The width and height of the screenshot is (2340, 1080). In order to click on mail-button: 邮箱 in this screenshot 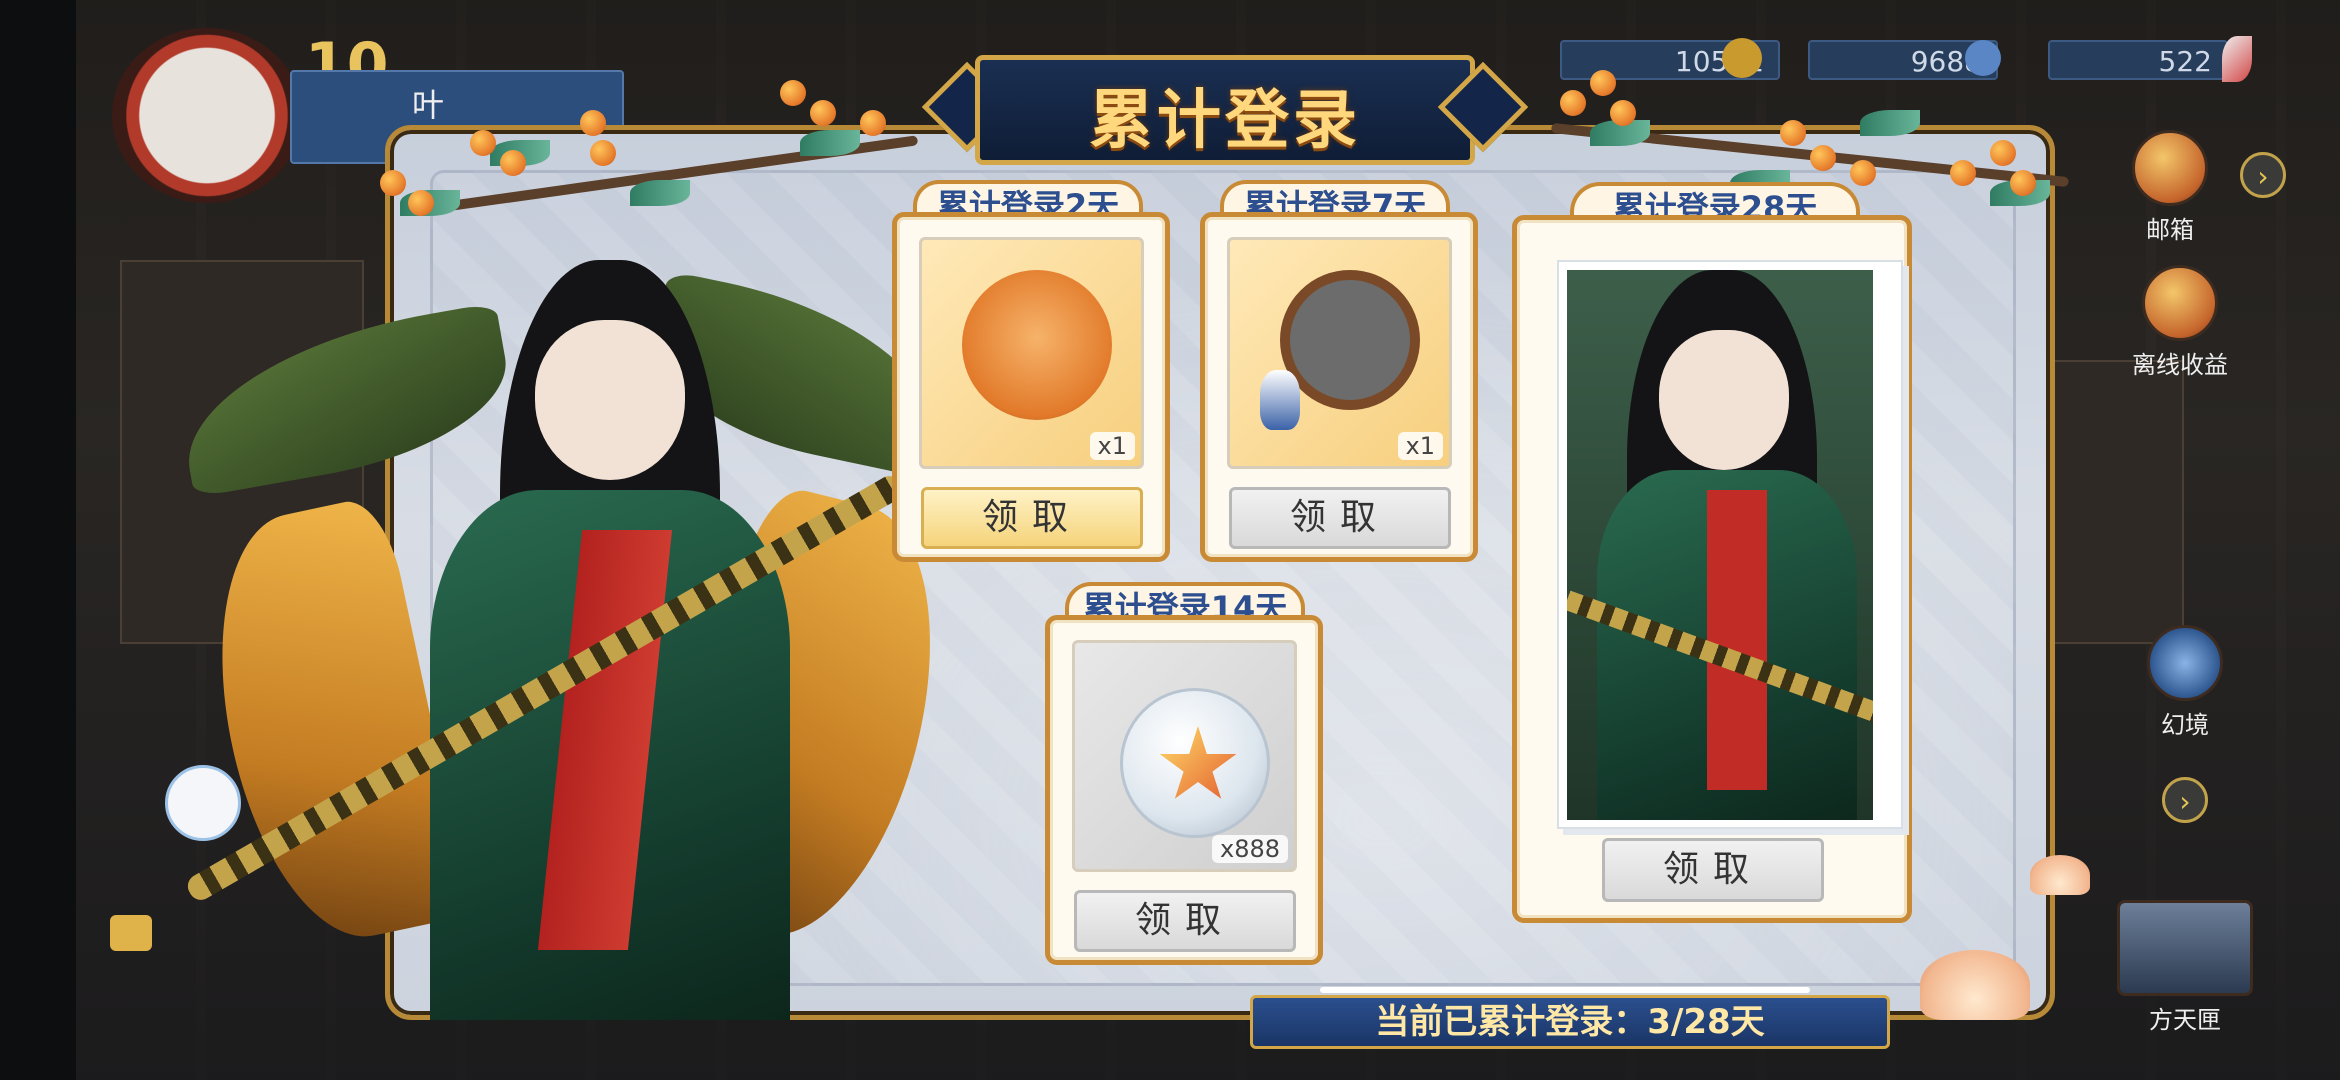, I will do `click(2170, 187)`.